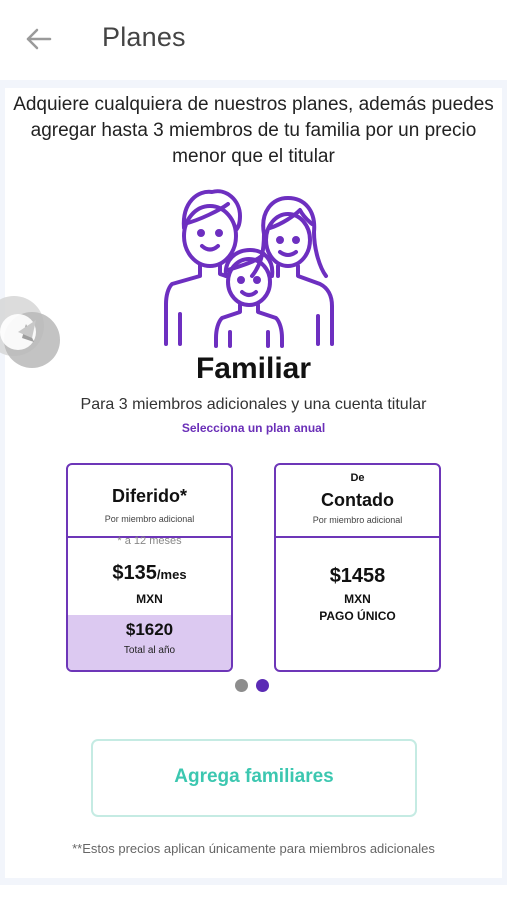 Image resolution: width=507 pixels, height=900 pixels. Describe the element at coordinates (149, 642) in the screenshot. I see `deferred-total-box: $1620 Total al año` at that location.